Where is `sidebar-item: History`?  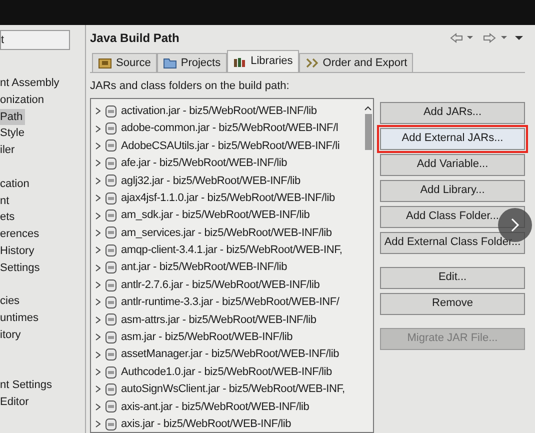 sidebar-item: History is located at coordinates (18, 251).